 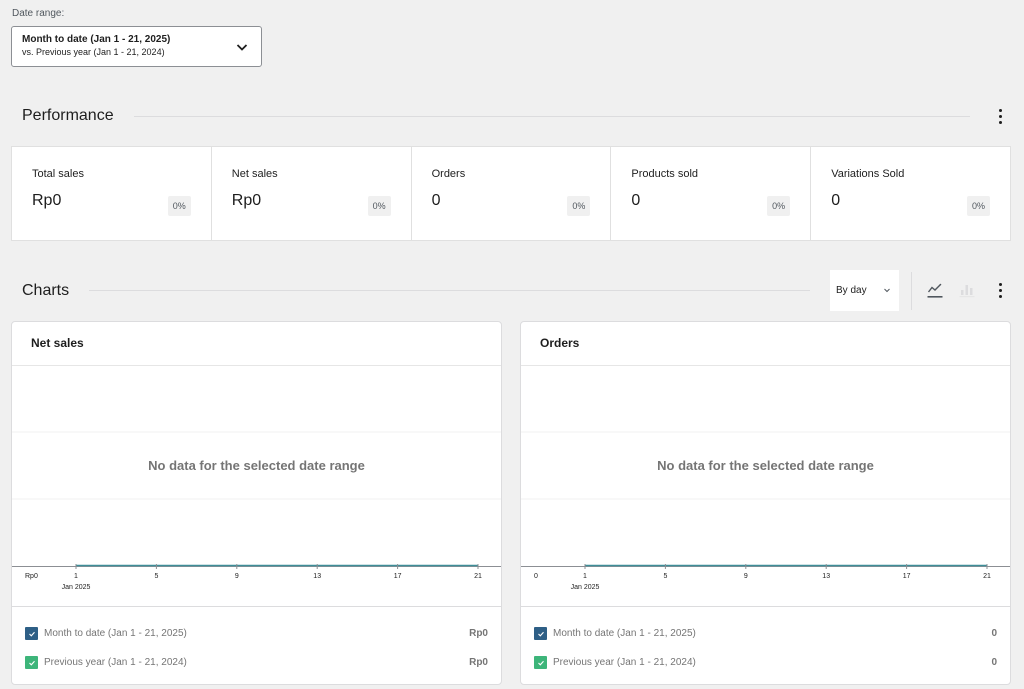 What do you see at coordinates (711, 193) in the screenshot?
I see `perf-card-products-sold: Products sold 0 0%` at bounding box center [711, 193].